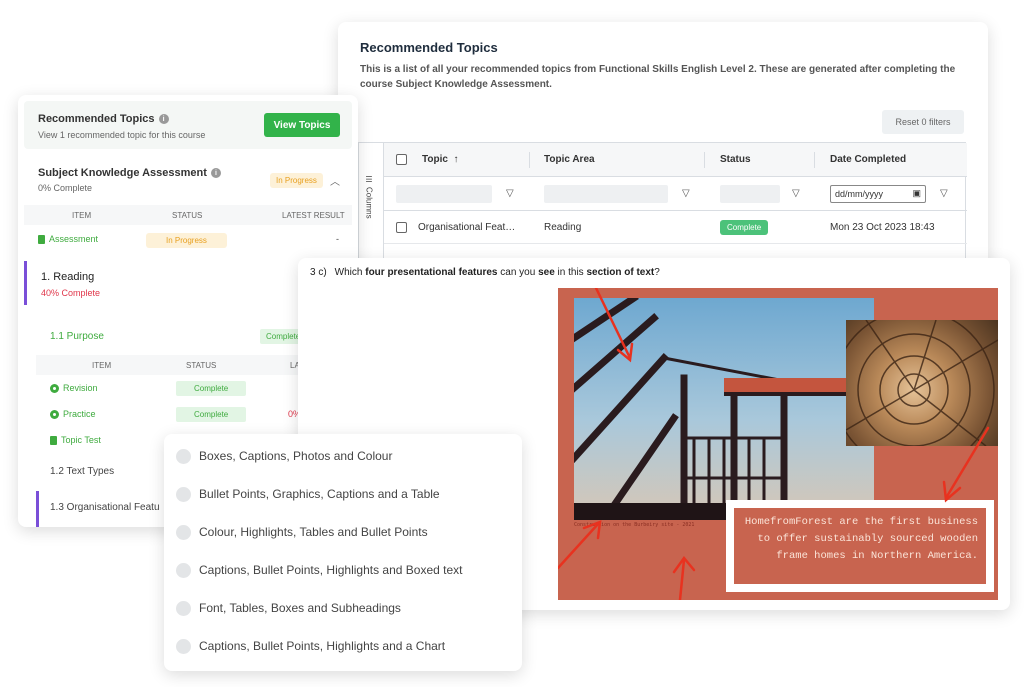 The height and width of the screenshot is (687, 1024). I want to click on recommended-subtitle: View 1 recommended topic for this course, so click(122, 135).